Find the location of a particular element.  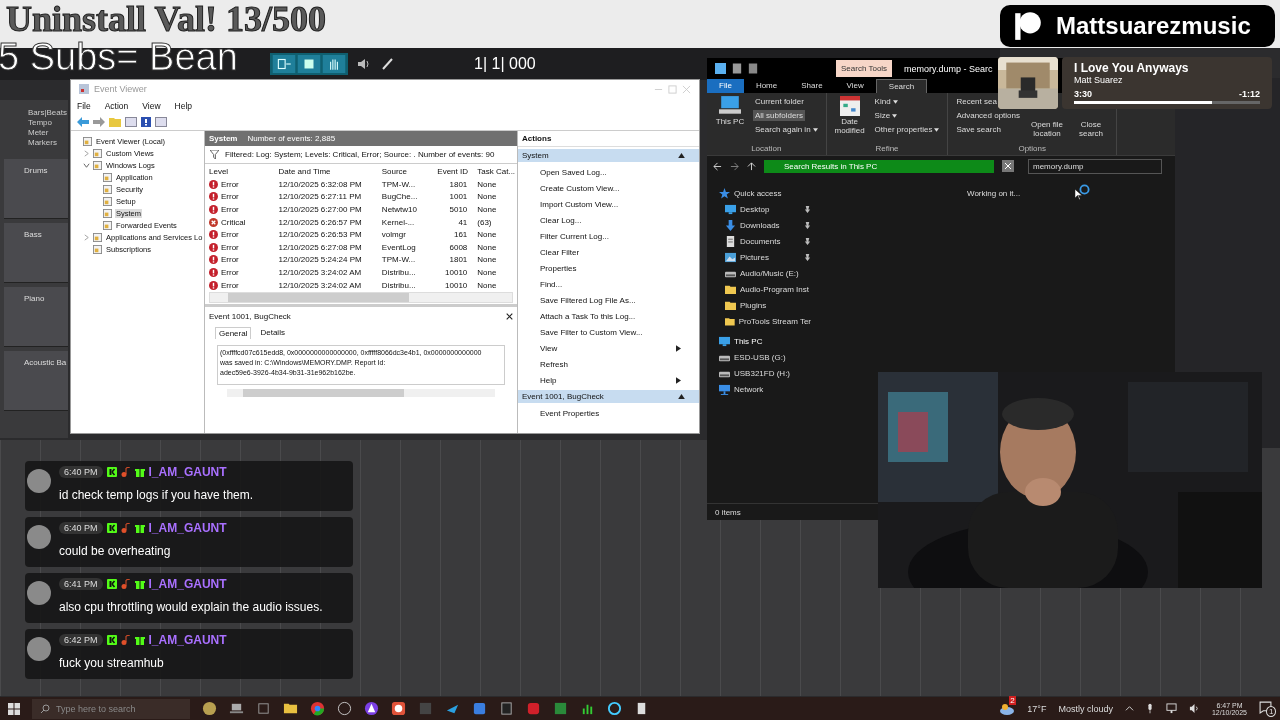

option-button: Advanced options is located at coordinates (988, 115).